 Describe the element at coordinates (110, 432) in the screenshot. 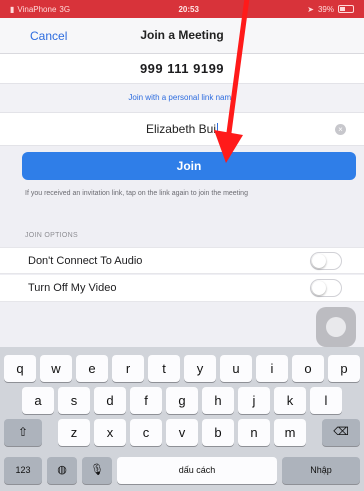

I see `key-x: x` at that location.